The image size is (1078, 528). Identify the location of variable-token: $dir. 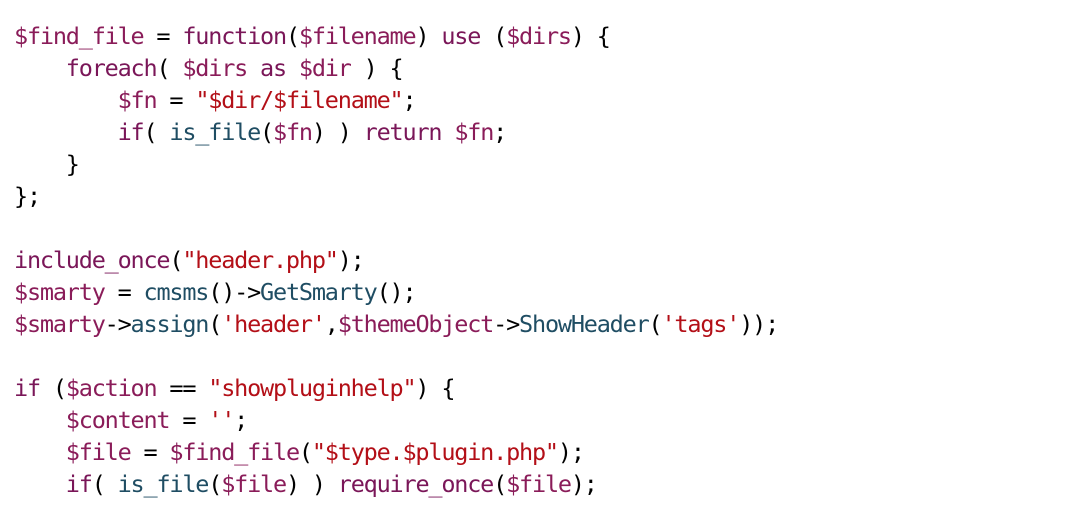
(325, 68).